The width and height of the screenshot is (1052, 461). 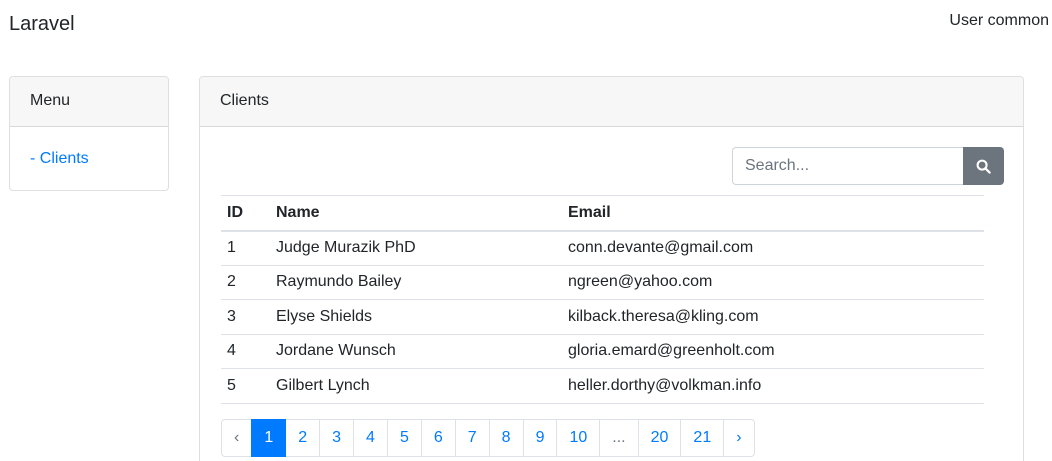 I want to click on page-1: 1, so click(x=269, y=438).